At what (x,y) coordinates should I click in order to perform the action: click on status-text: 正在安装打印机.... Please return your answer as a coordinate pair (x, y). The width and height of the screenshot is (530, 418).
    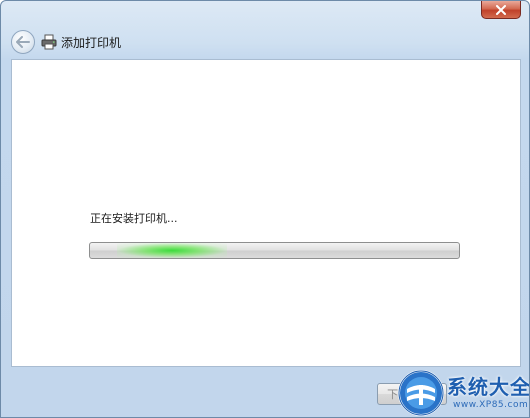
    Looking at the image, I should click on (134, 218).